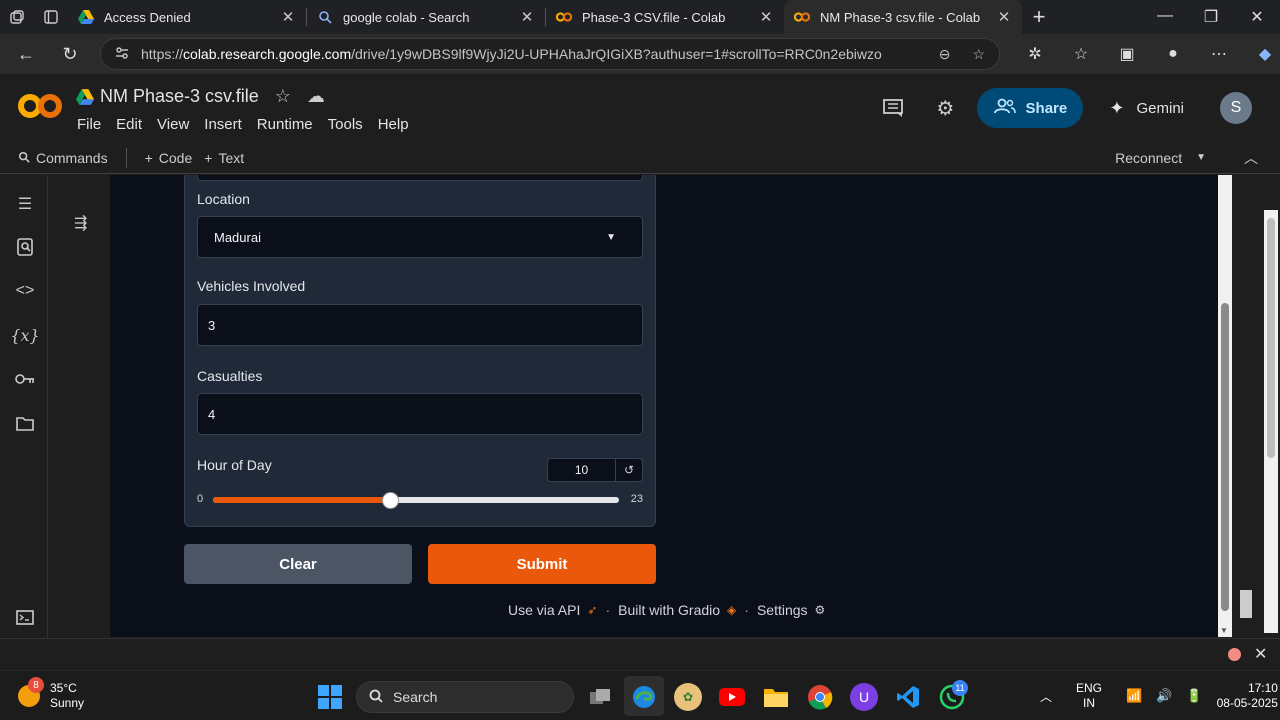  What do you see at coordinates (393, 124) in the screenshot?
I see `menu-help: Help` at bounding box center [393, 124].